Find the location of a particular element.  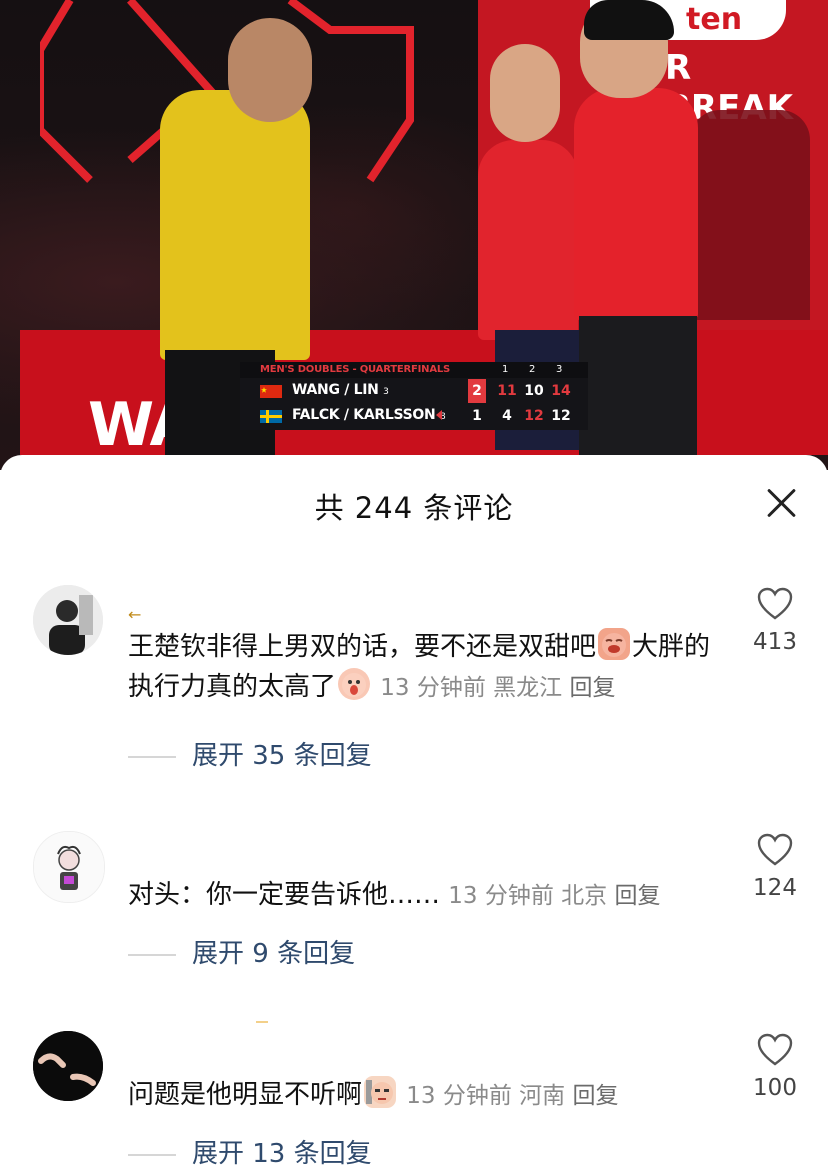

team-name: WANG / LIN 3 is located at coordinates (340, 390).